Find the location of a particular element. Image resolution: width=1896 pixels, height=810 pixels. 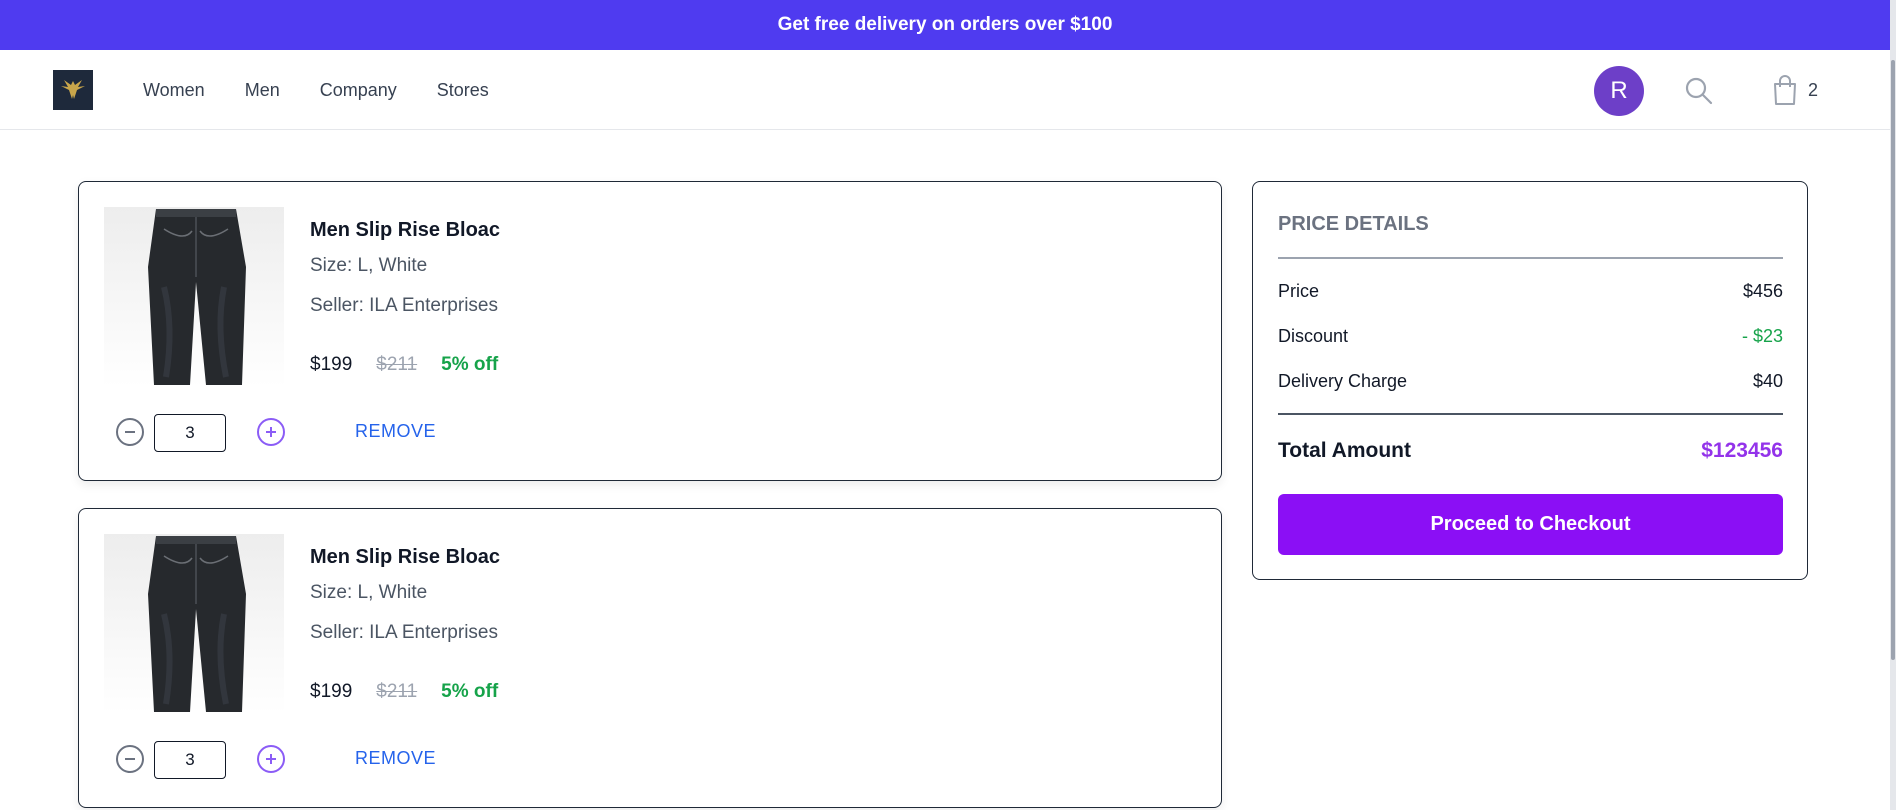

avatar-initial: R is located at coordinates (1619, 90).